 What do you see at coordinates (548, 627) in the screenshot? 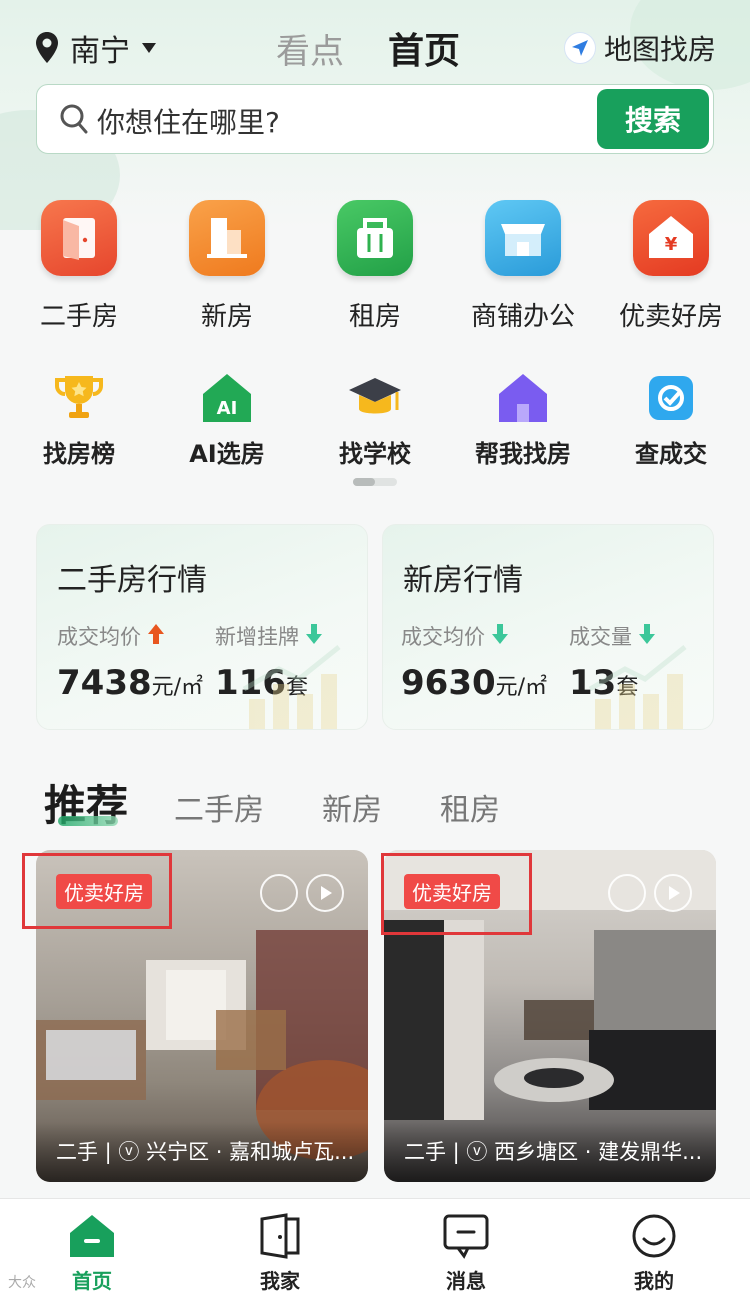
I see `new-house-market-card: 新房行情 成交均价 成交量 9630元/㎡ 13套` at bounding box center [548, 627].